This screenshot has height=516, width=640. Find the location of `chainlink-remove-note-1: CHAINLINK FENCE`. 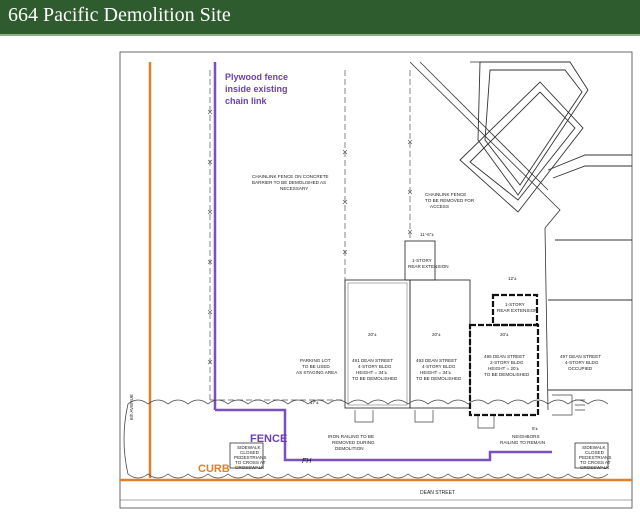

chainlink-remove-note-1: CHAINLINK FENCE is located at coordinates (445, 194).